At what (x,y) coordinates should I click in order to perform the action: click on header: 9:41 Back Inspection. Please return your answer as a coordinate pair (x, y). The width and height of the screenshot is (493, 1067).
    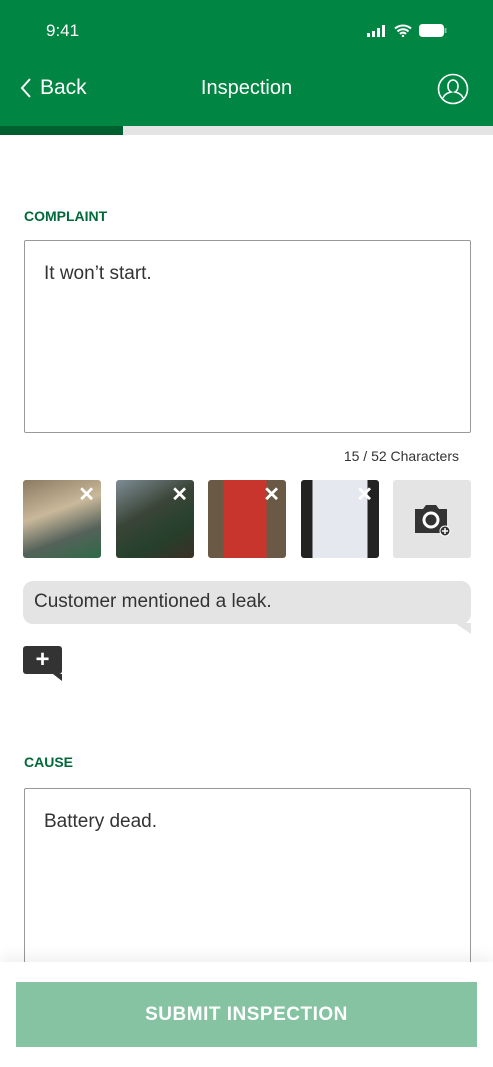
    Looking at the image, I should click on (246, 63).